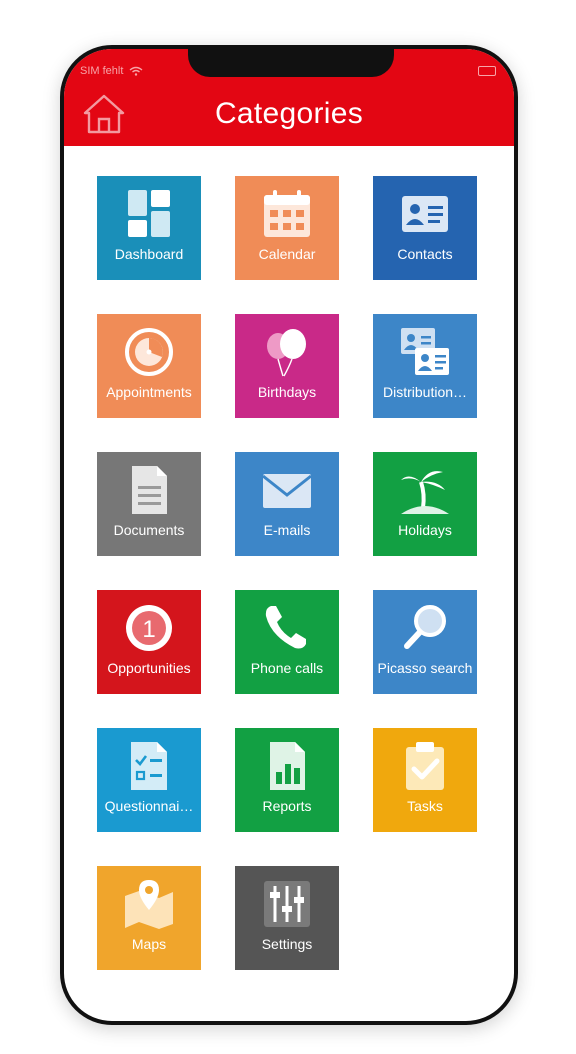 This screenshot has width=576, height=1054. Describe the element at coordinates (287, 668) in the screenshot. I see `tile-label: Phone calls` at that location.